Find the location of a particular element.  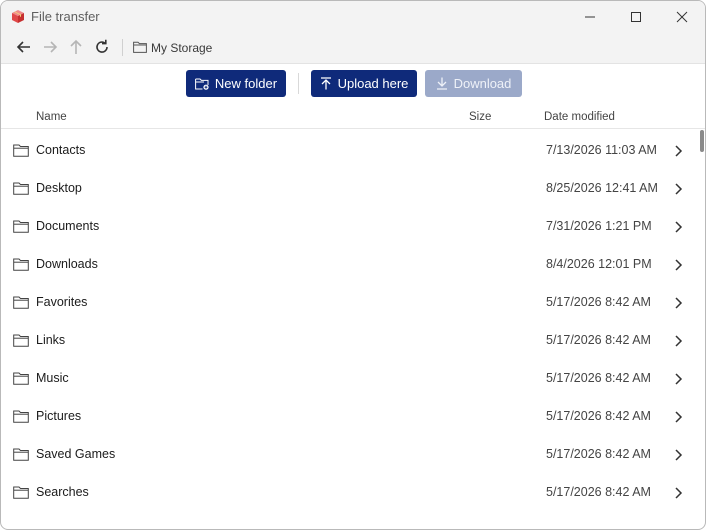

column-header-date: Date modified is located at coordinates (579, 117).